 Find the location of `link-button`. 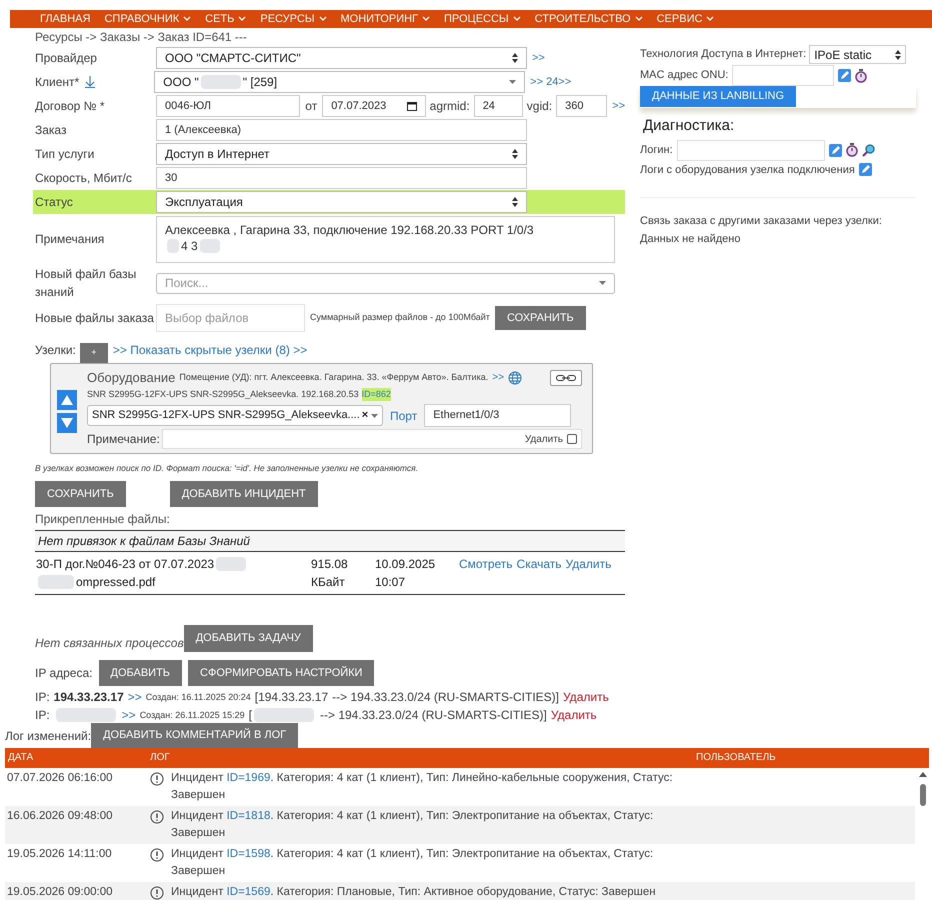

link-button is located at coordinates (566, 378).